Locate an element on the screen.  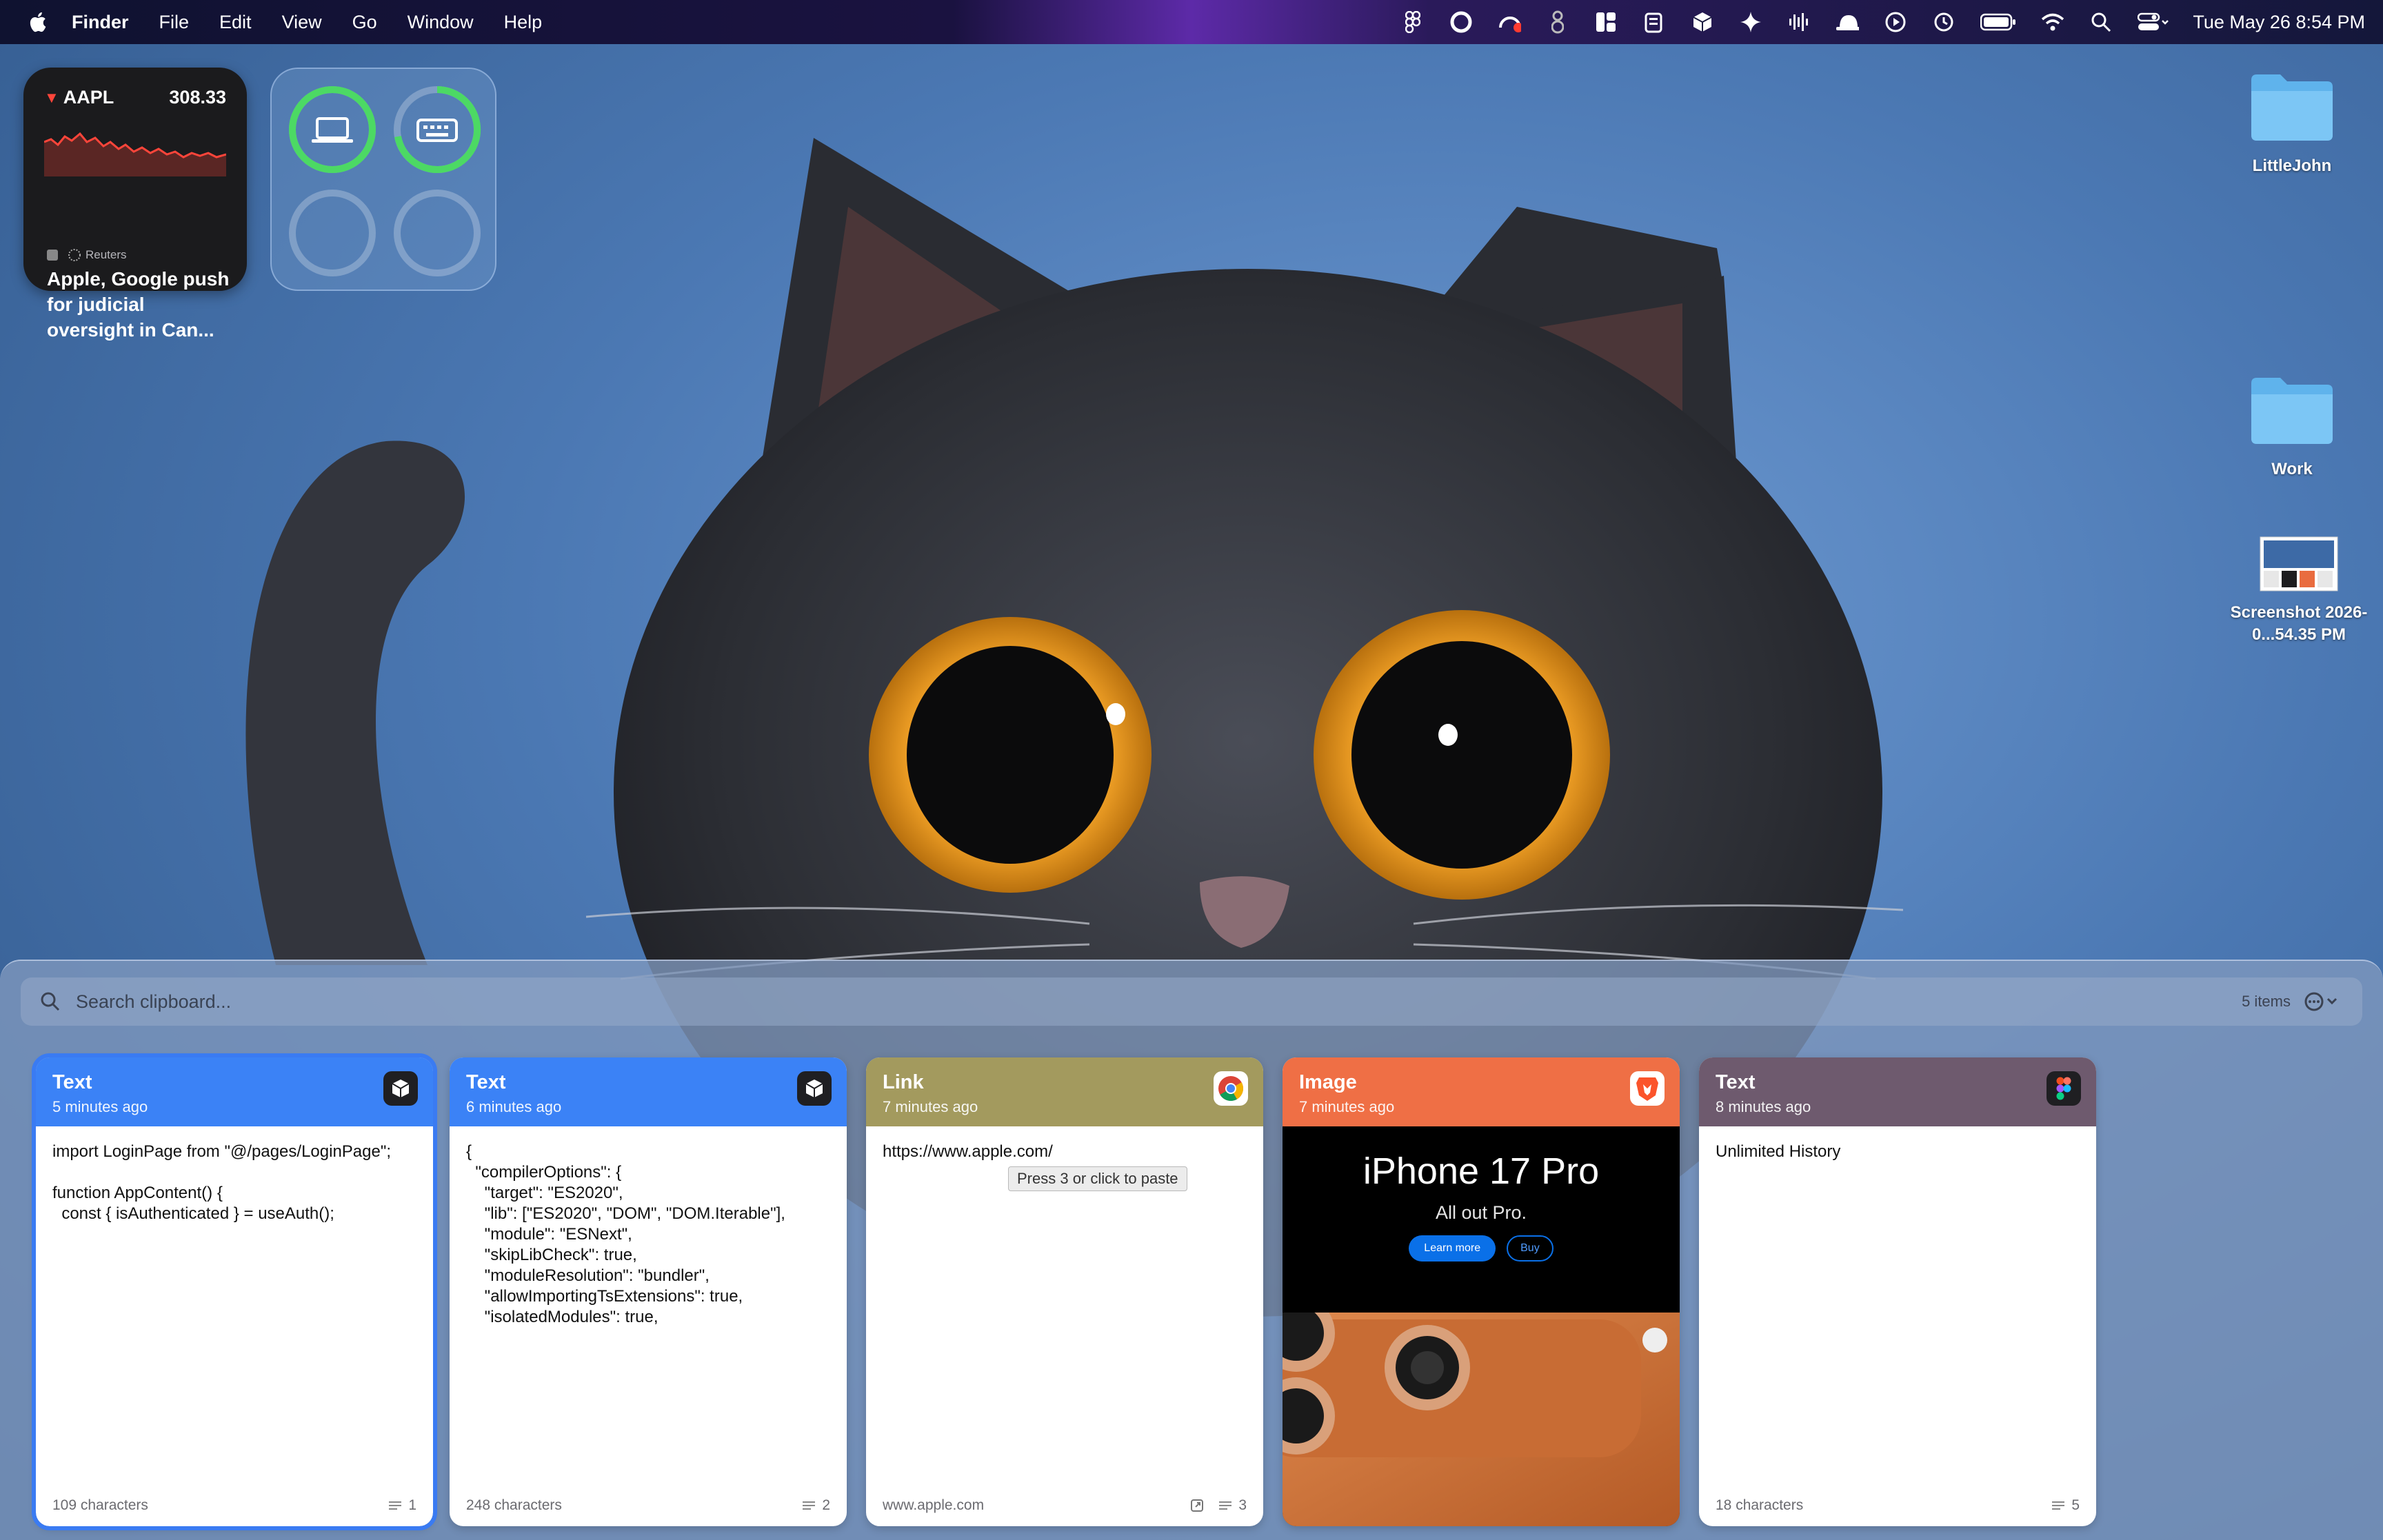
menubar-clock: Tue May 26 8:54 PM is located at coordinates (2279, 22).